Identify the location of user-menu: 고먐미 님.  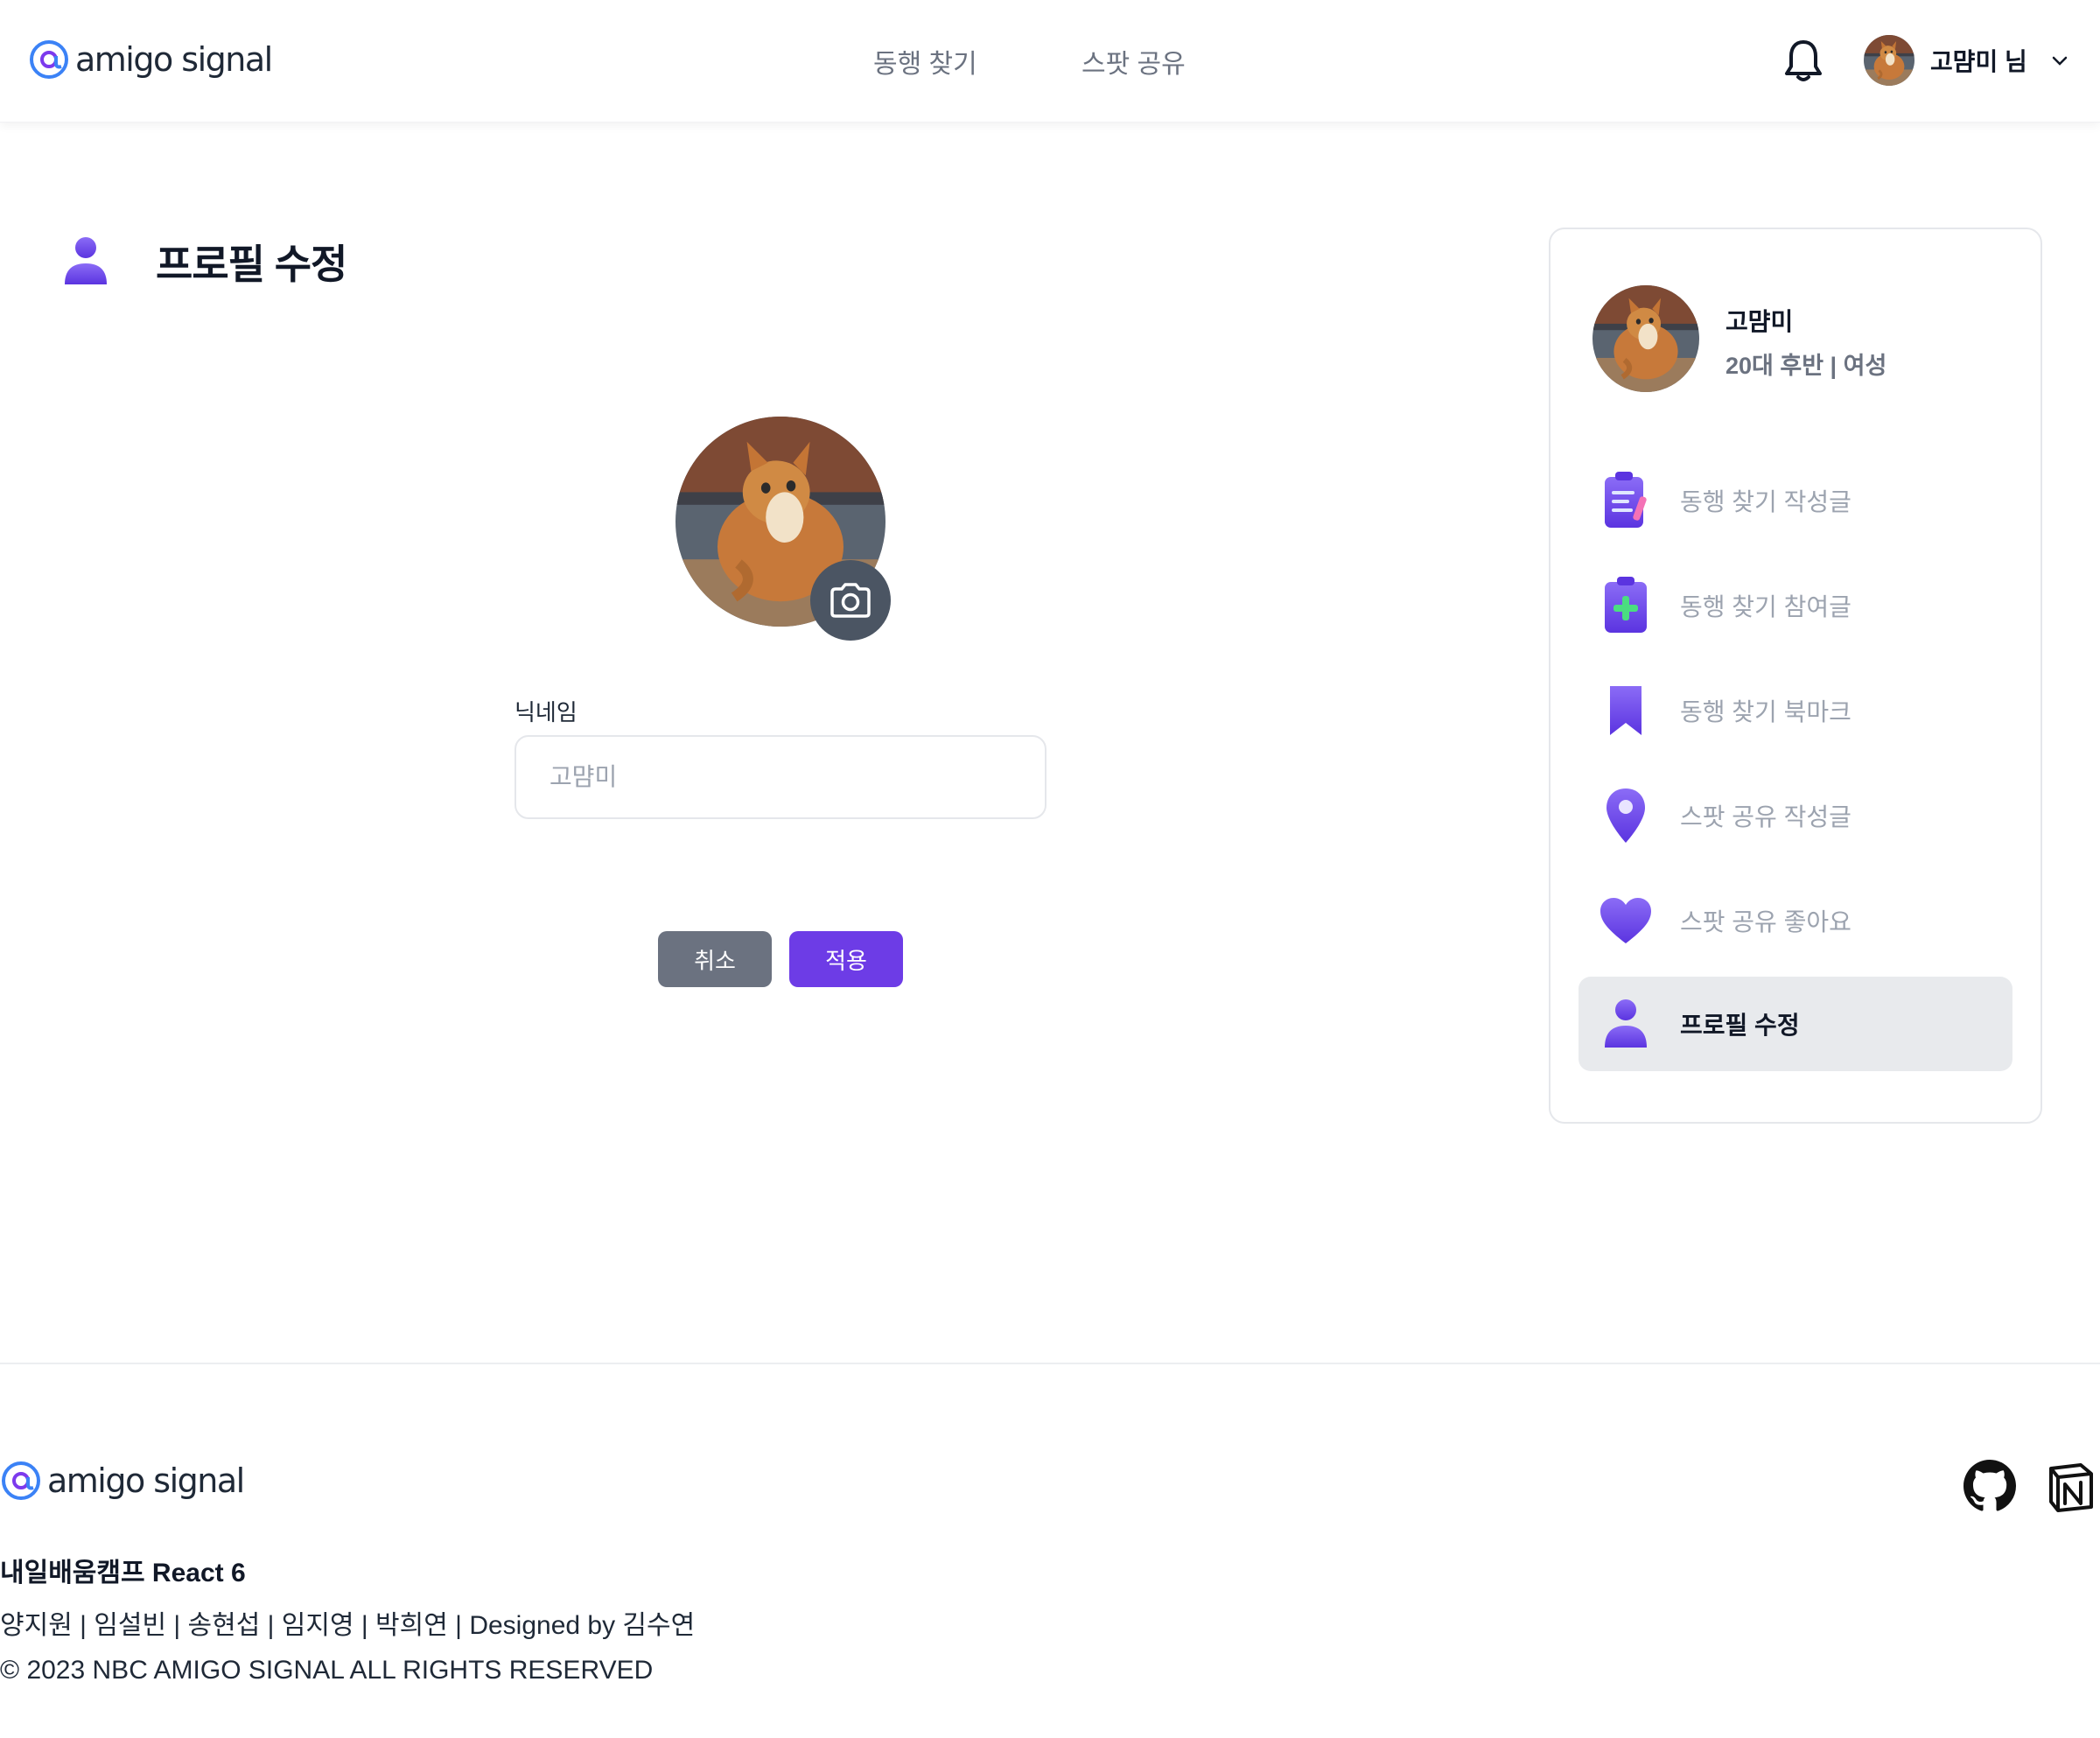
(1966, 60).